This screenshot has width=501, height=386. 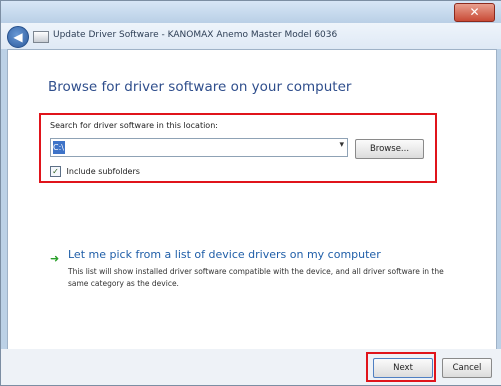 I want to click on close-button: ✕, so click(x=474, y=12).